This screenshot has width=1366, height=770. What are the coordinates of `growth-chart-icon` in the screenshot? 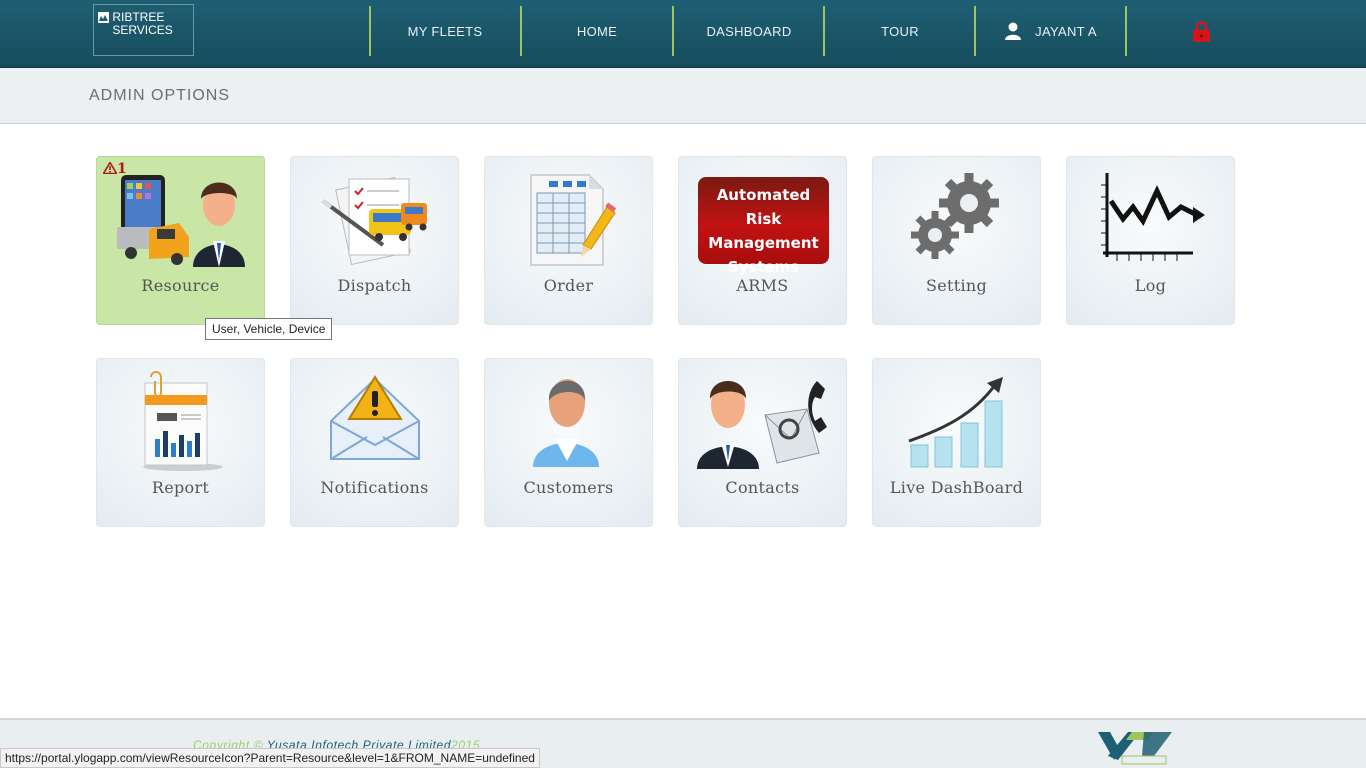 It's located at (955, 422).